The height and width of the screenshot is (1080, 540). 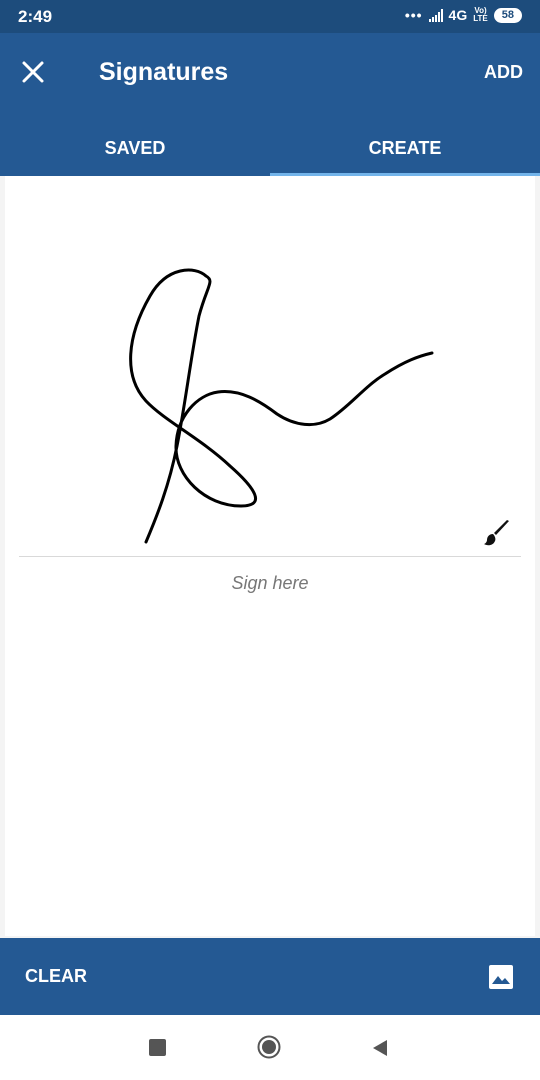 What do you see at coordinates (380, 1048) in the screenshot?
I see `back-triangle-icon` at bounding box center [380, 1048].